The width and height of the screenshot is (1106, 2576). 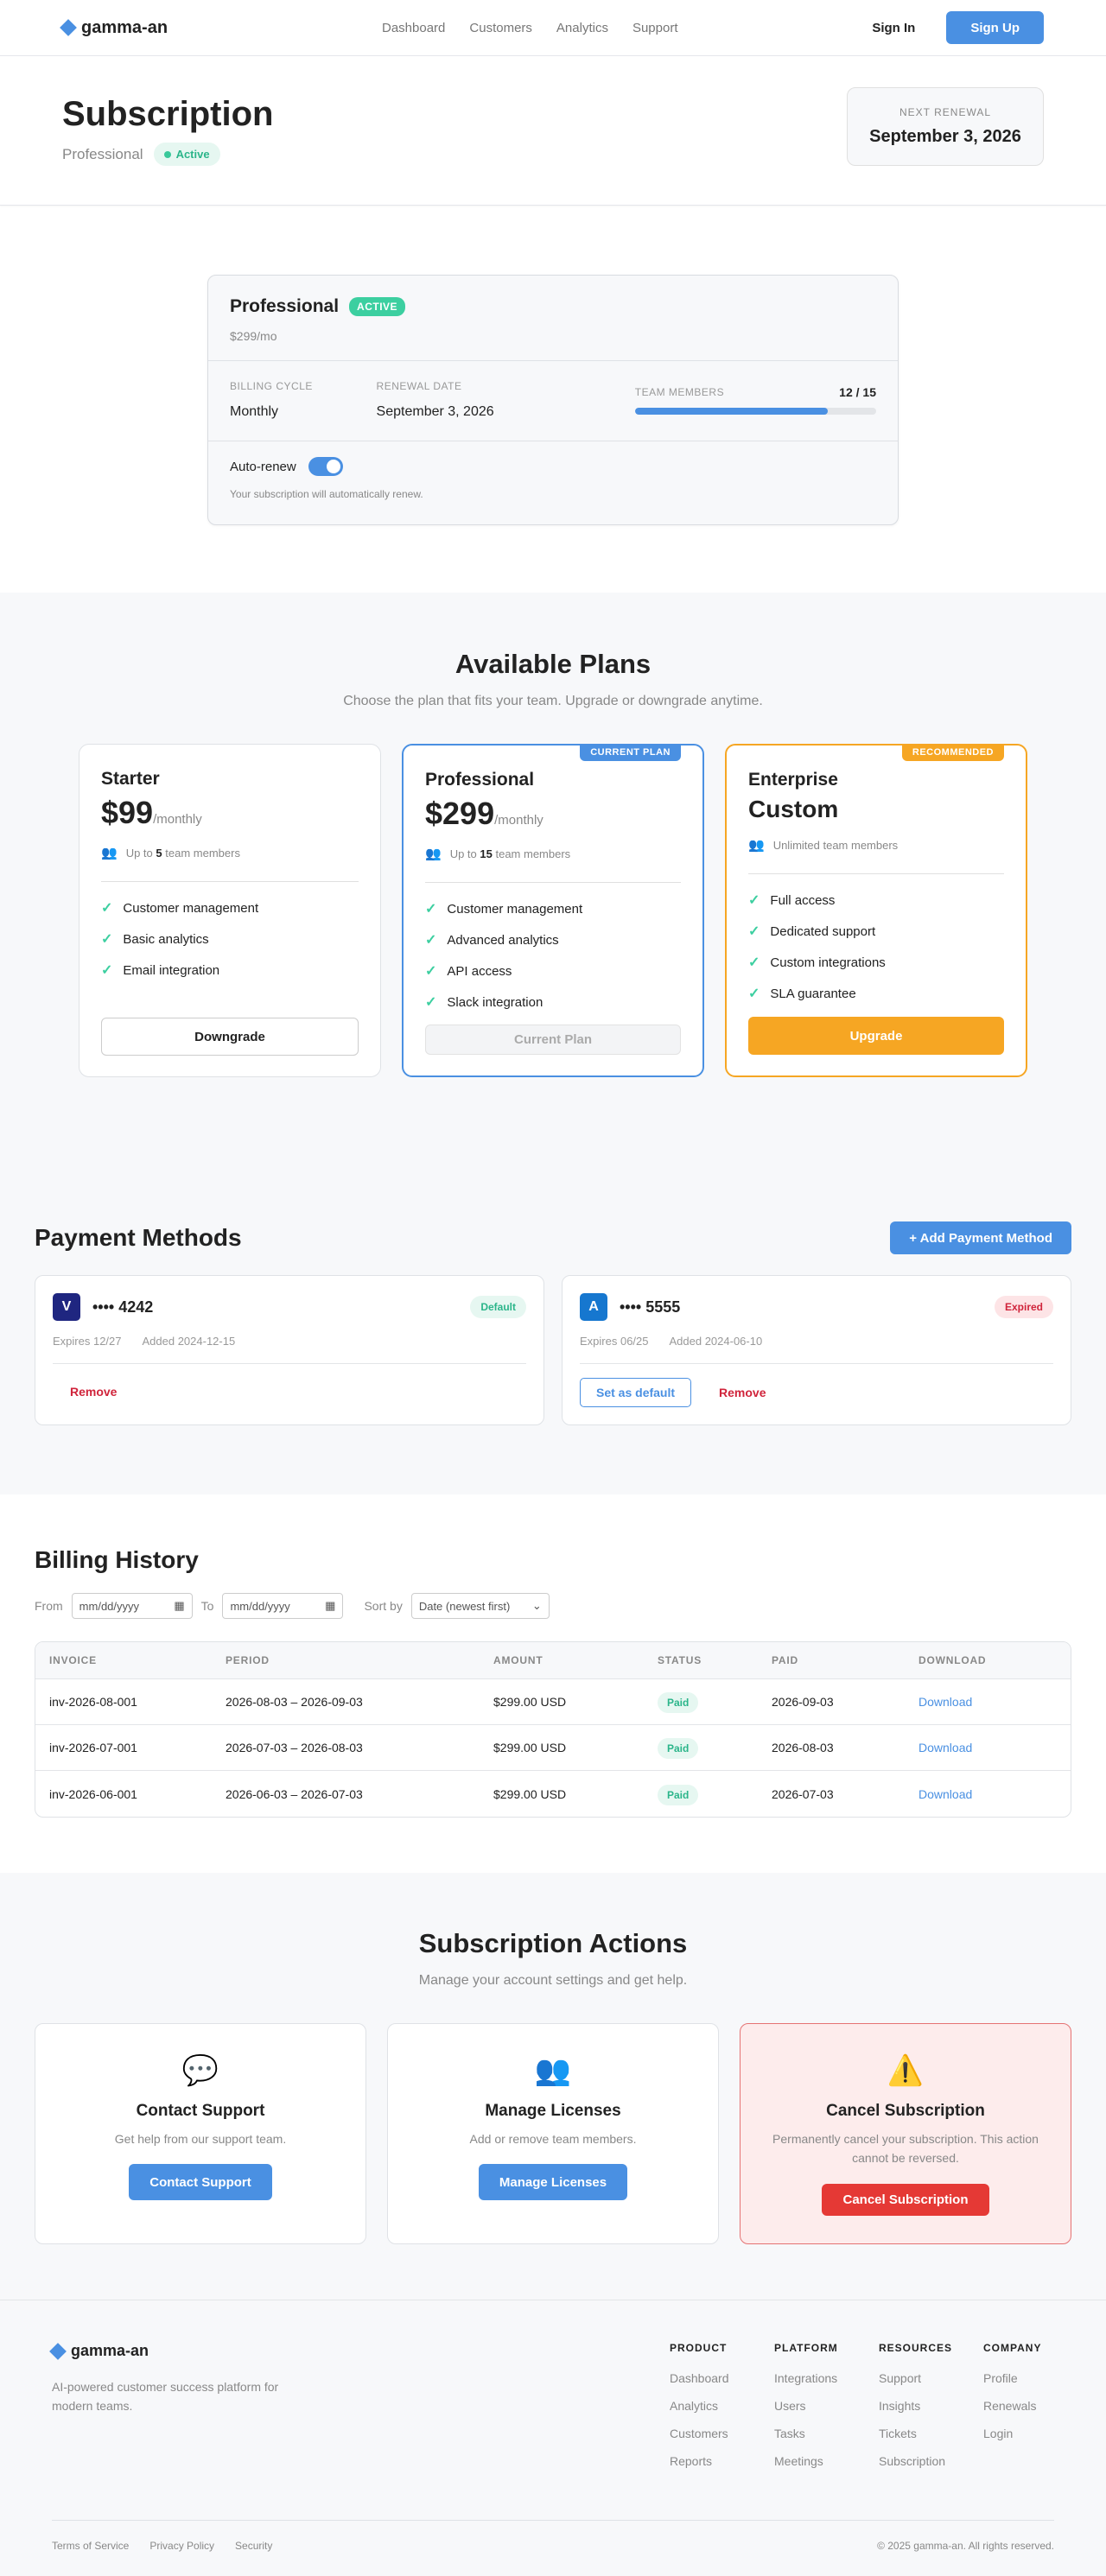 What do you see at coordinates (325, 466) in the screenshot?
I see `auto-renew-toggle` at bounding box center [325, 466].